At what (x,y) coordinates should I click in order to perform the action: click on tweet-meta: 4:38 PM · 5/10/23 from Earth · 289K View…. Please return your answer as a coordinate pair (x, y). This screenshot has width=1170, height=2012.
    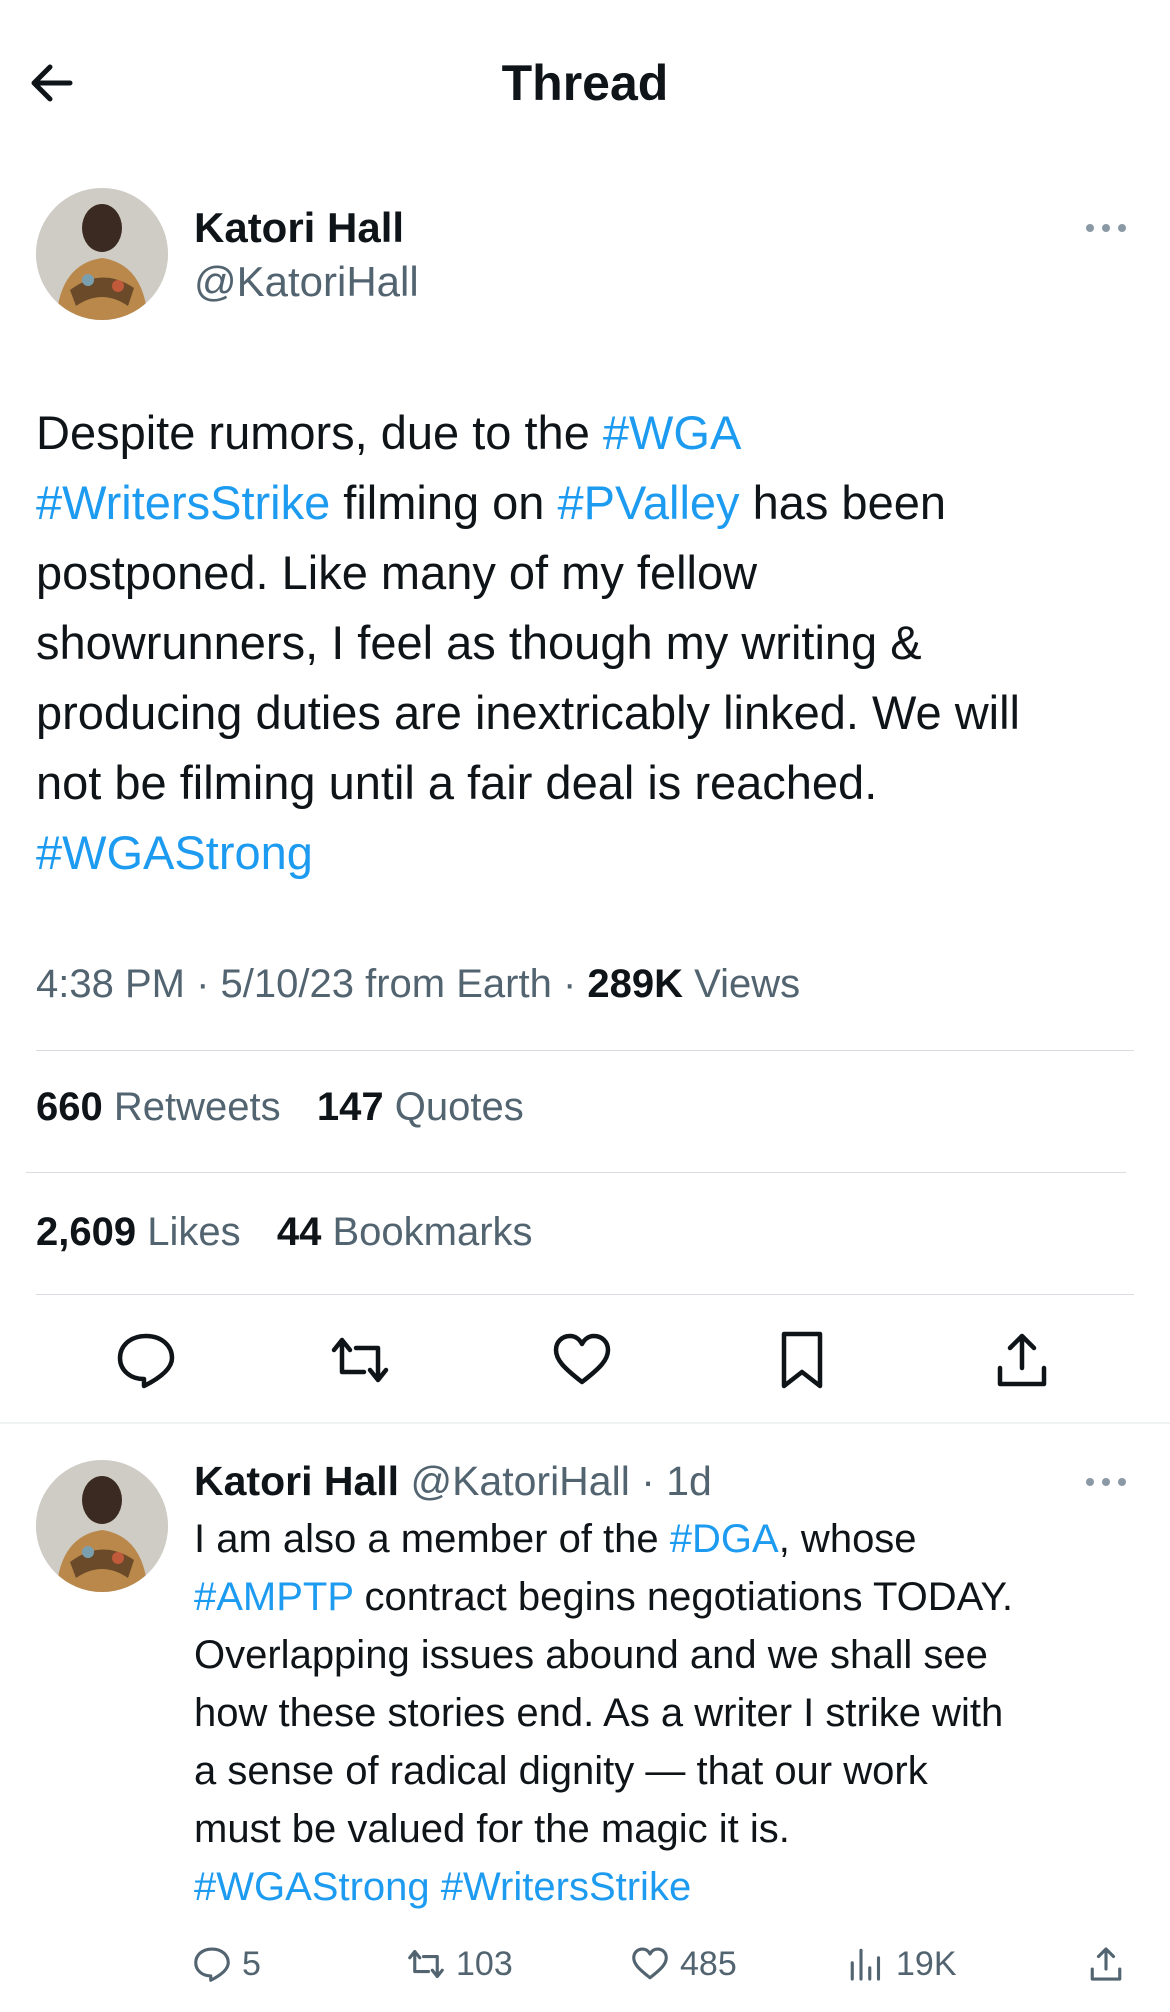
    Looking at the image, I should click on (418, 984).